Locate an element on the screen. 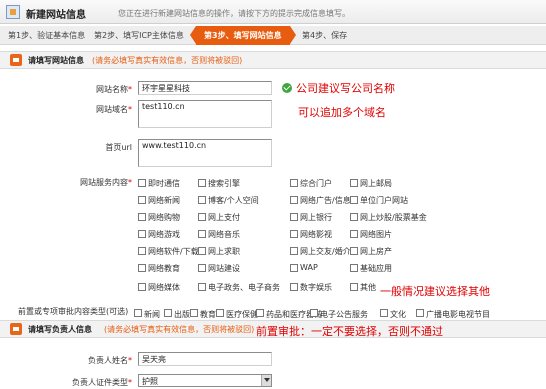 The width and height of the screenshot is (546, 389). name-annotation: 公司建议写公司名称 is located at coordinates (345, 88).